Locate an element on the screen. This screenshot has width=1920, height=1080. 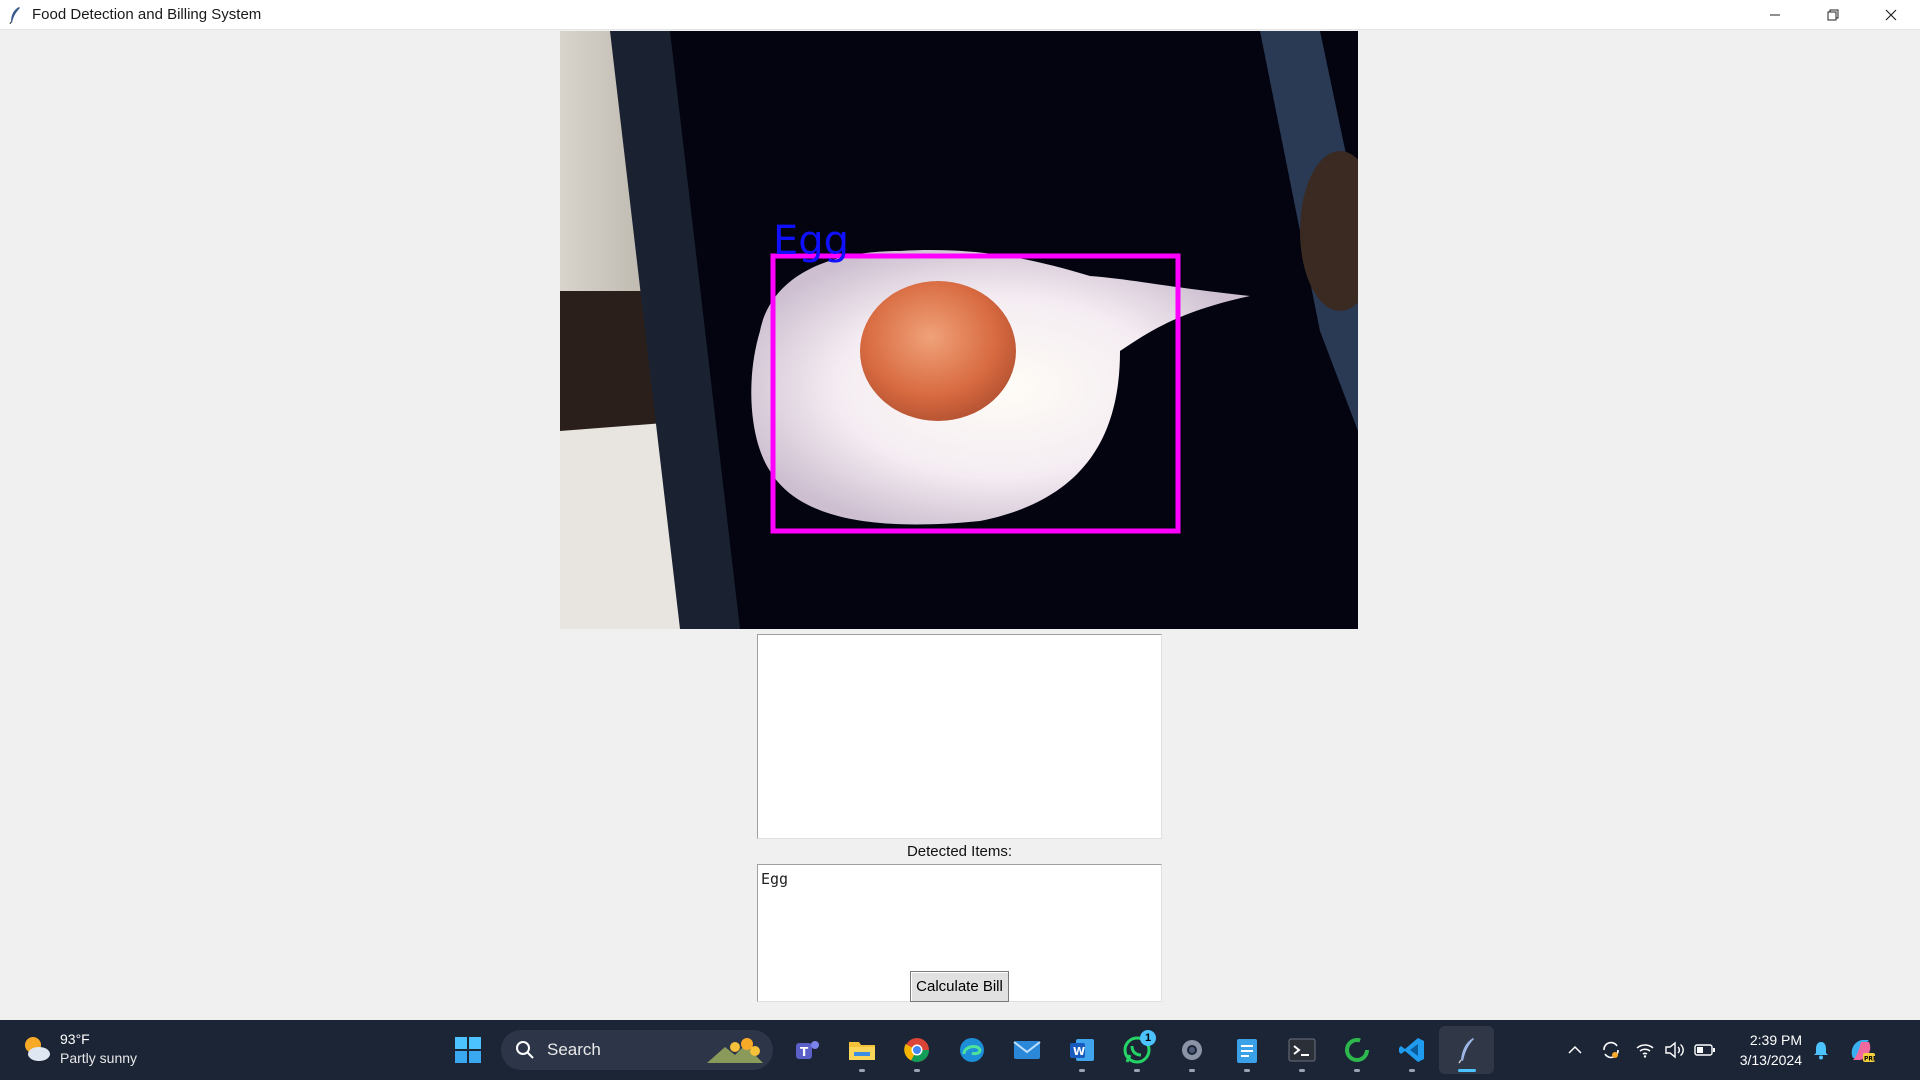
partly-sunny-icon is located at coordinates (37, 1049).